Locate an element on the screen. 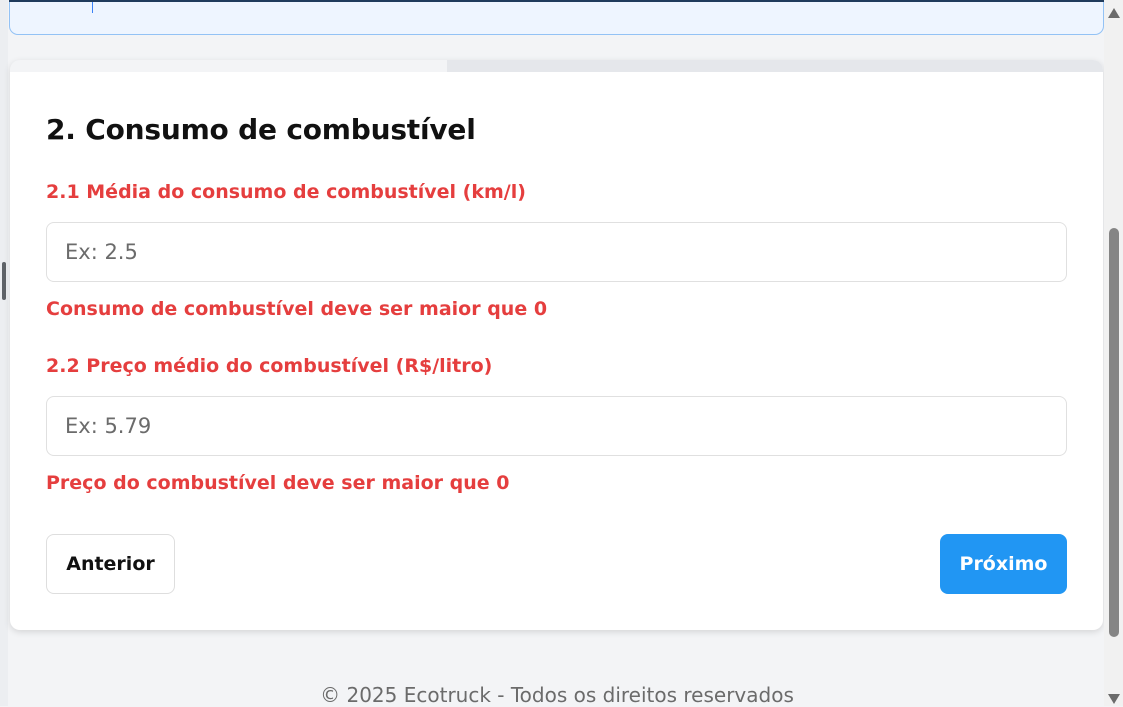 This screenshot has height=707, width=1123. fuel-consumption-input is located at coordinates (556, 252).